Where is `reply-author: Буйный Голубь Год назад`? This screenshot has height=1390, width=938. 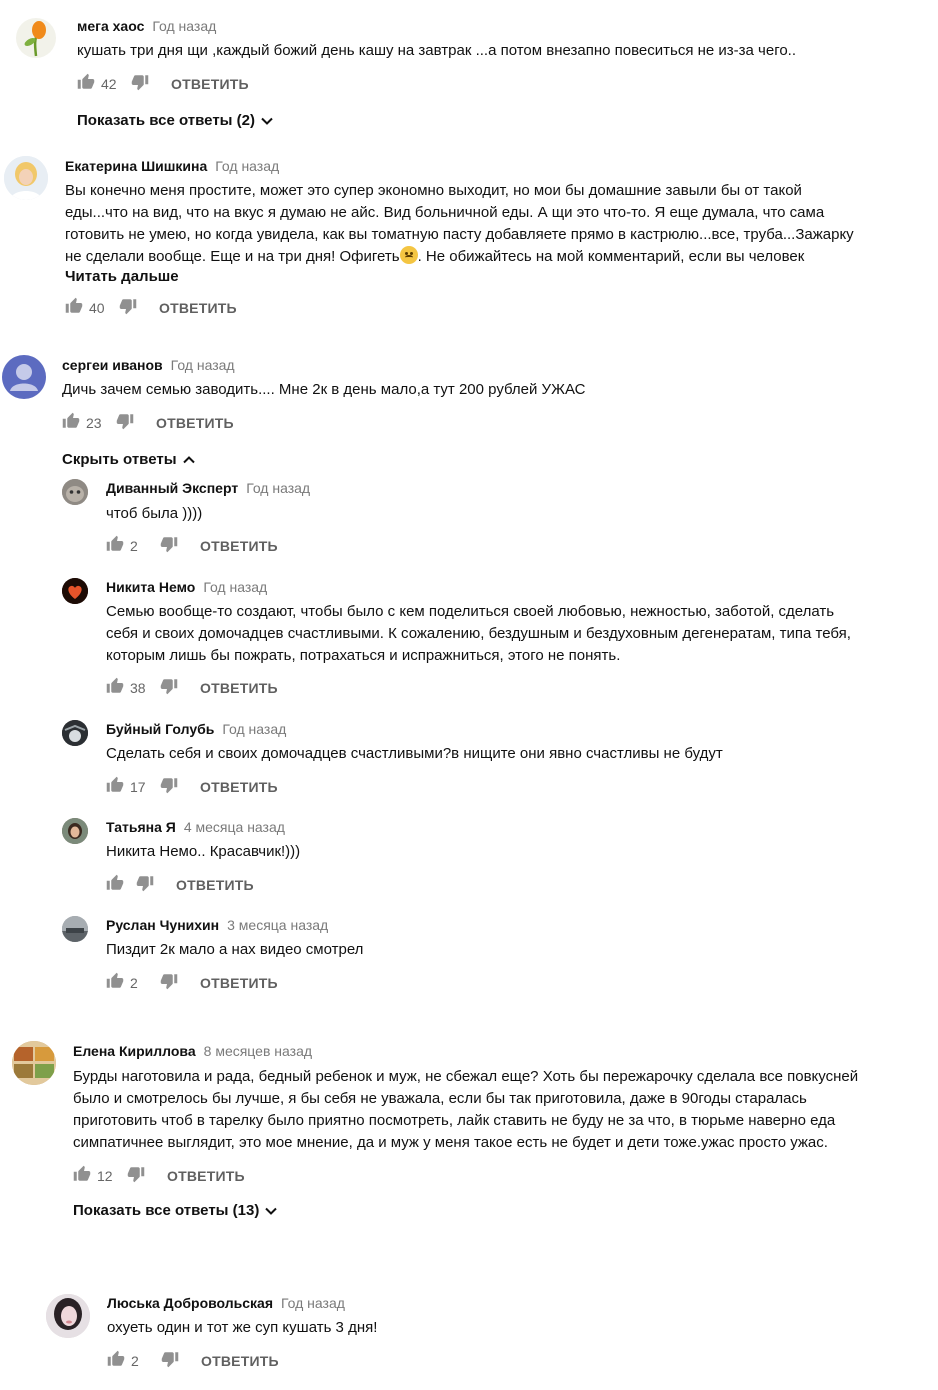 reply-author: Буйный Голубь Год назад is located at coordinates (196, 729).